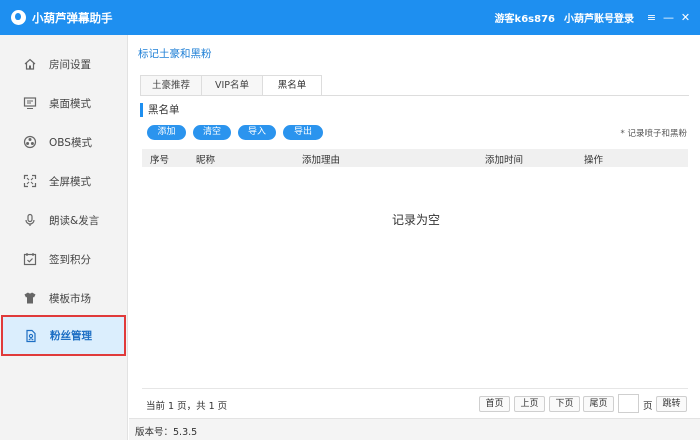 The image size is (700, 440). I want to click on sidebar-item-checkin-points: 签到积分, so click(64, 259).